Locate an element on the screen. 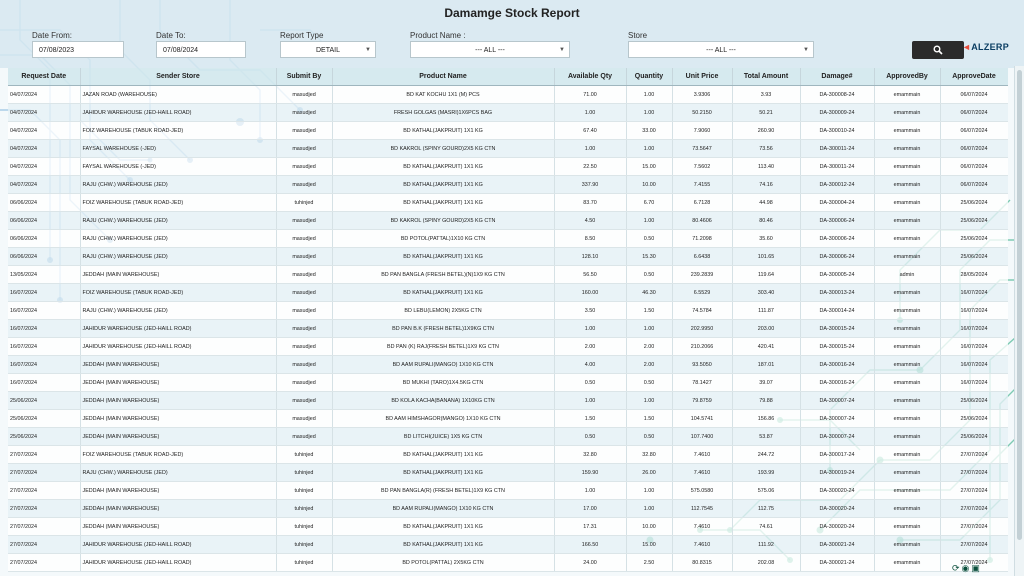 This screenshot has height=576, width=1024. col-request-date-header: Request Date is located at coordinates (44, 77).